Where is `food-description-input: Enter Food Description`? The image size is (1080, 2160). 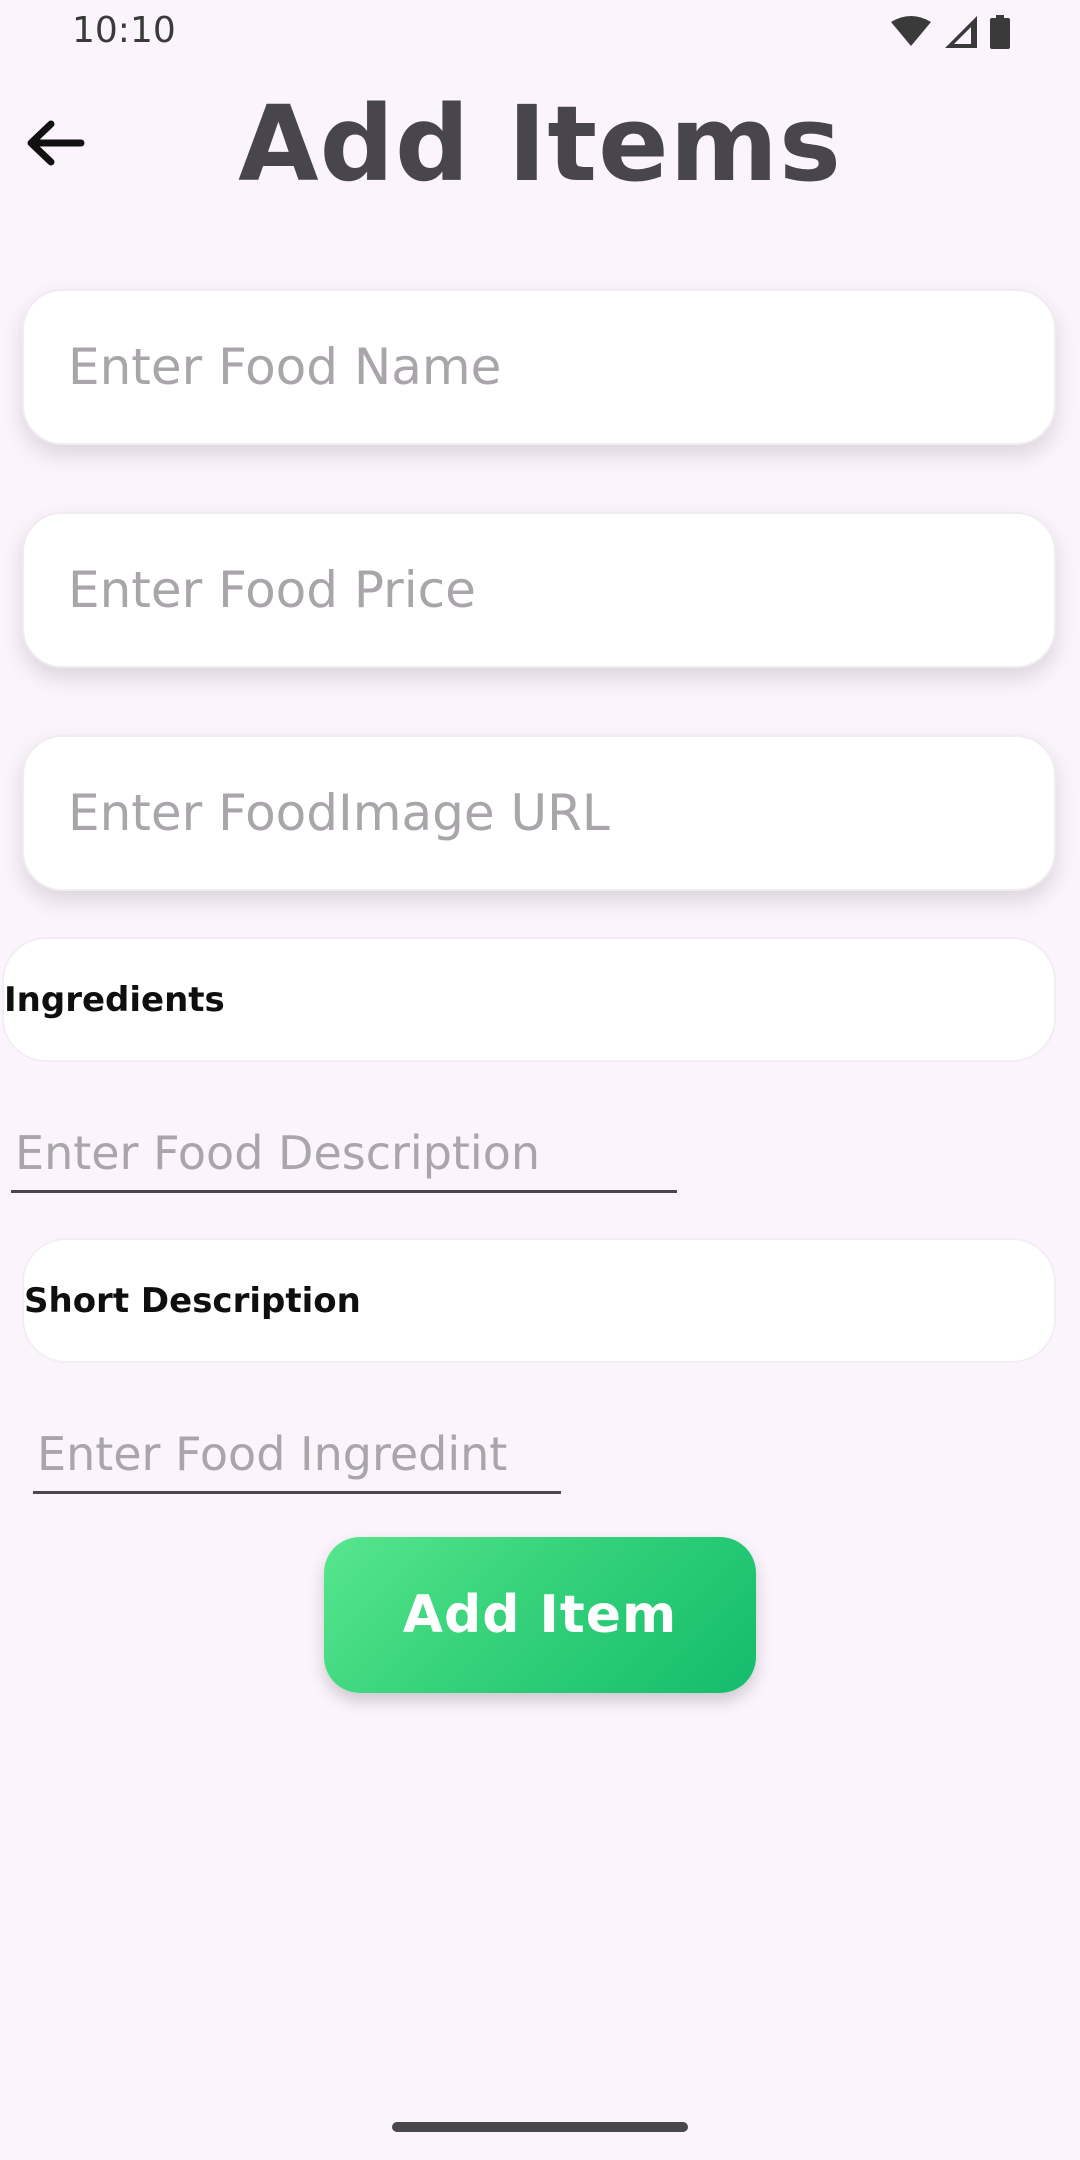 food-description-input: Enter Food Description is located at coordinates (344, 1156).